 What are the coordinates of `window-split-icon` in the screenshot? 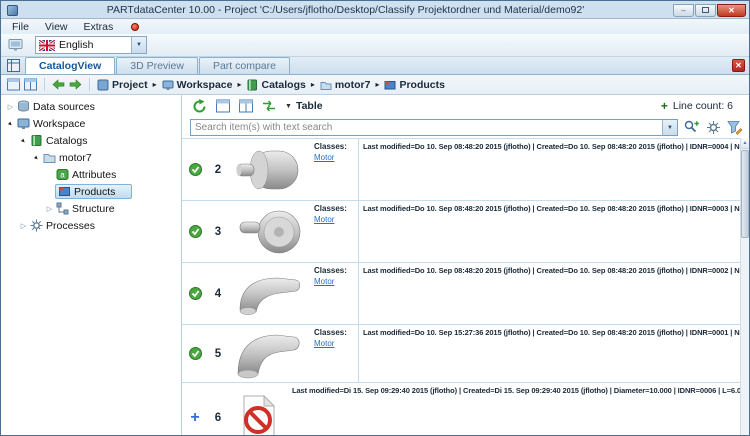 It's located at (30, 84).